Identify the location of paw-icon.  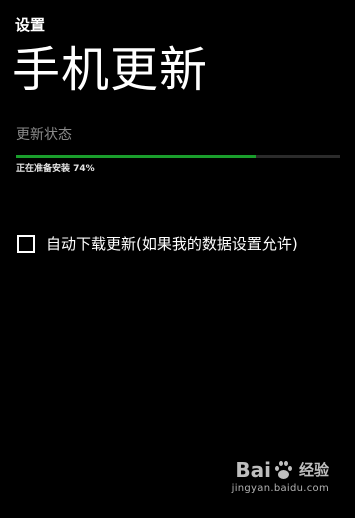
(283, 470).